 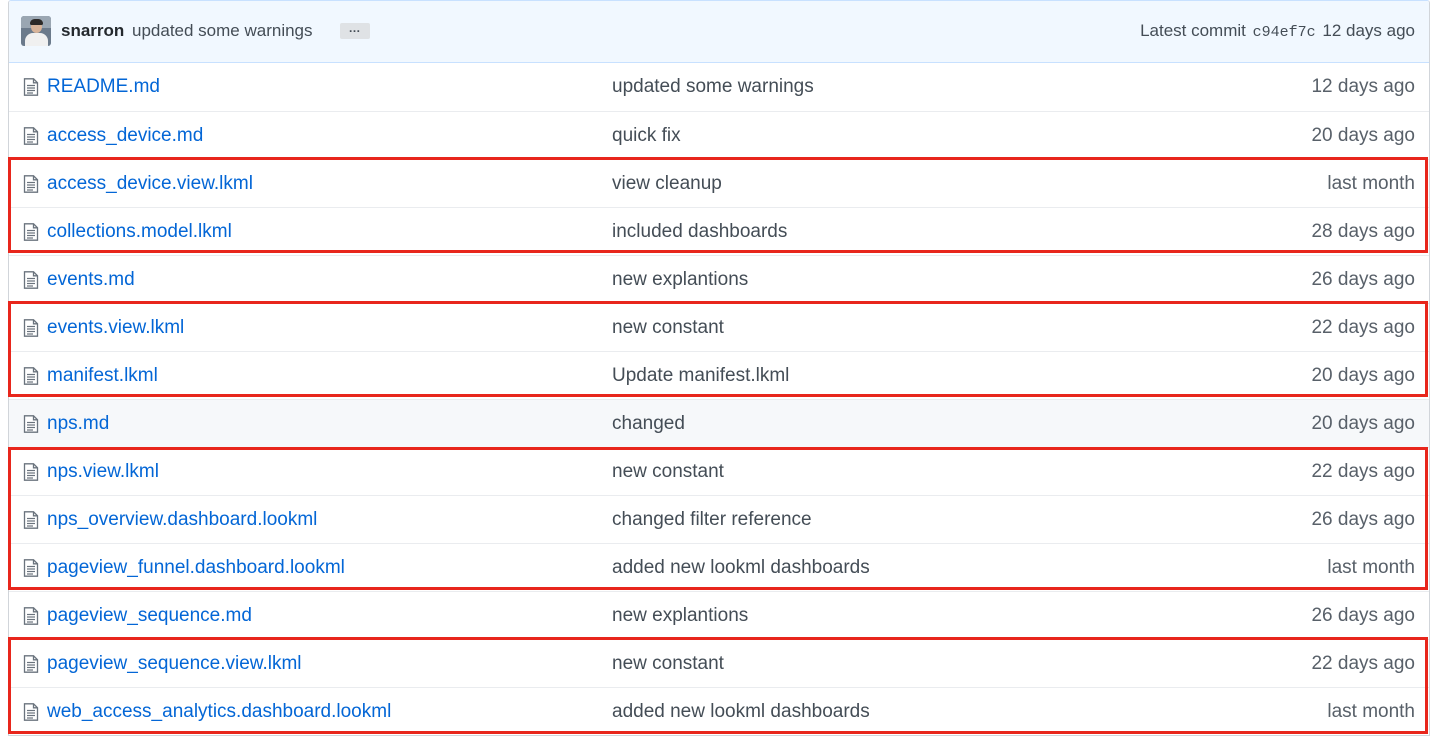 I want to click on file-name-link: collections.model.lkml, so click(x=139, y=232).